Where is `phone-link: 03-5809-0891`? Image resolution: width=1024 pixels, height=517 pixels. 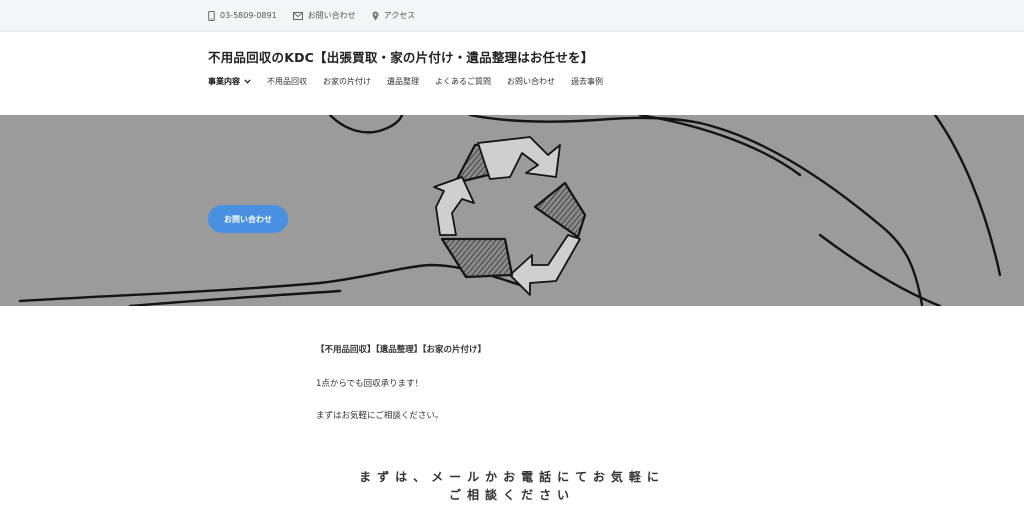 phone-link: 03-5809-0891 is located at coordinates (242, 15).